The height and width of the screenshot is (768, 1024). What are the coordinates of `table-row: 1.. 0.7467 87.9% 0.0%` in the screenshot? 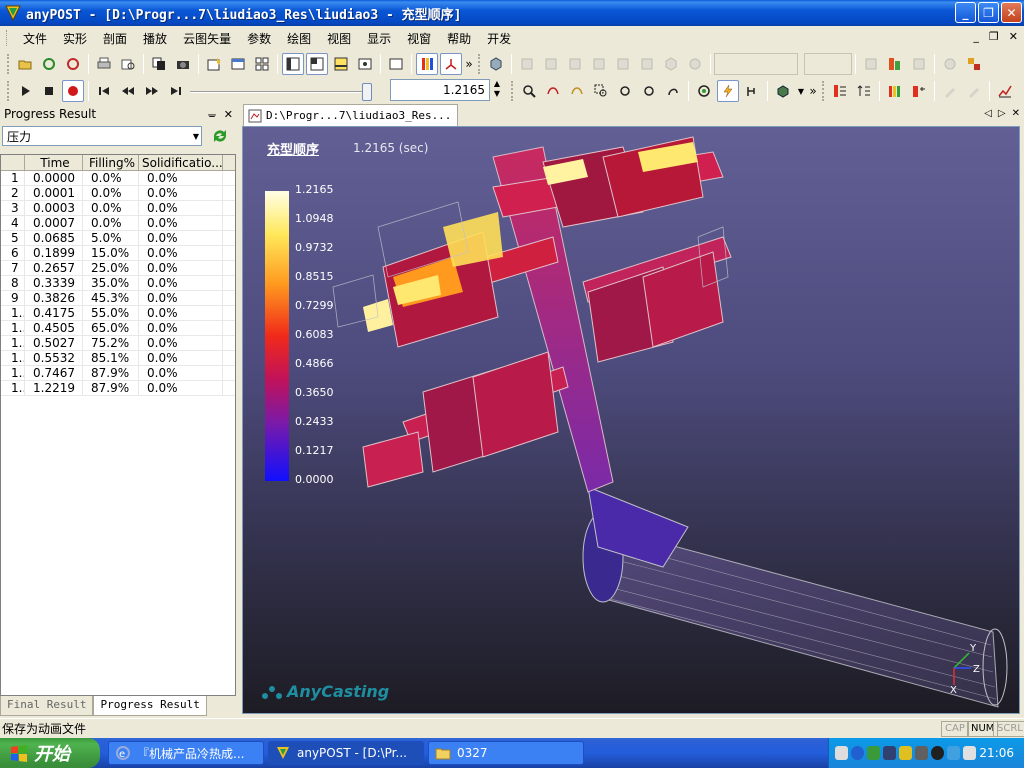 It's located at (118, 373).